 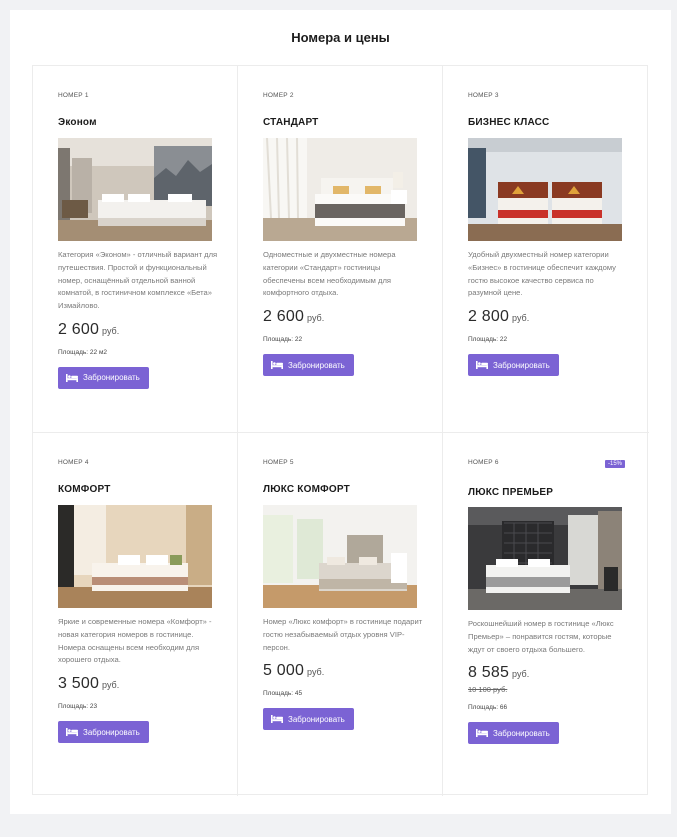 I want to click on price-row: 2 800 руб., so click(x=546, y=317).